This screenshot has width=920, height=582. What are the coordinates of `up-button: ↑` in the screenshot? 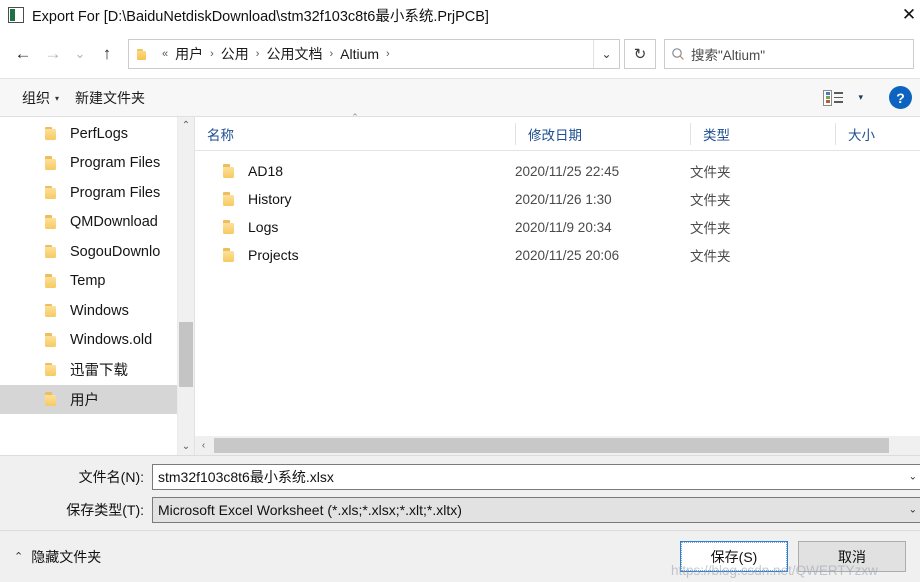 It's located at (107, 54).